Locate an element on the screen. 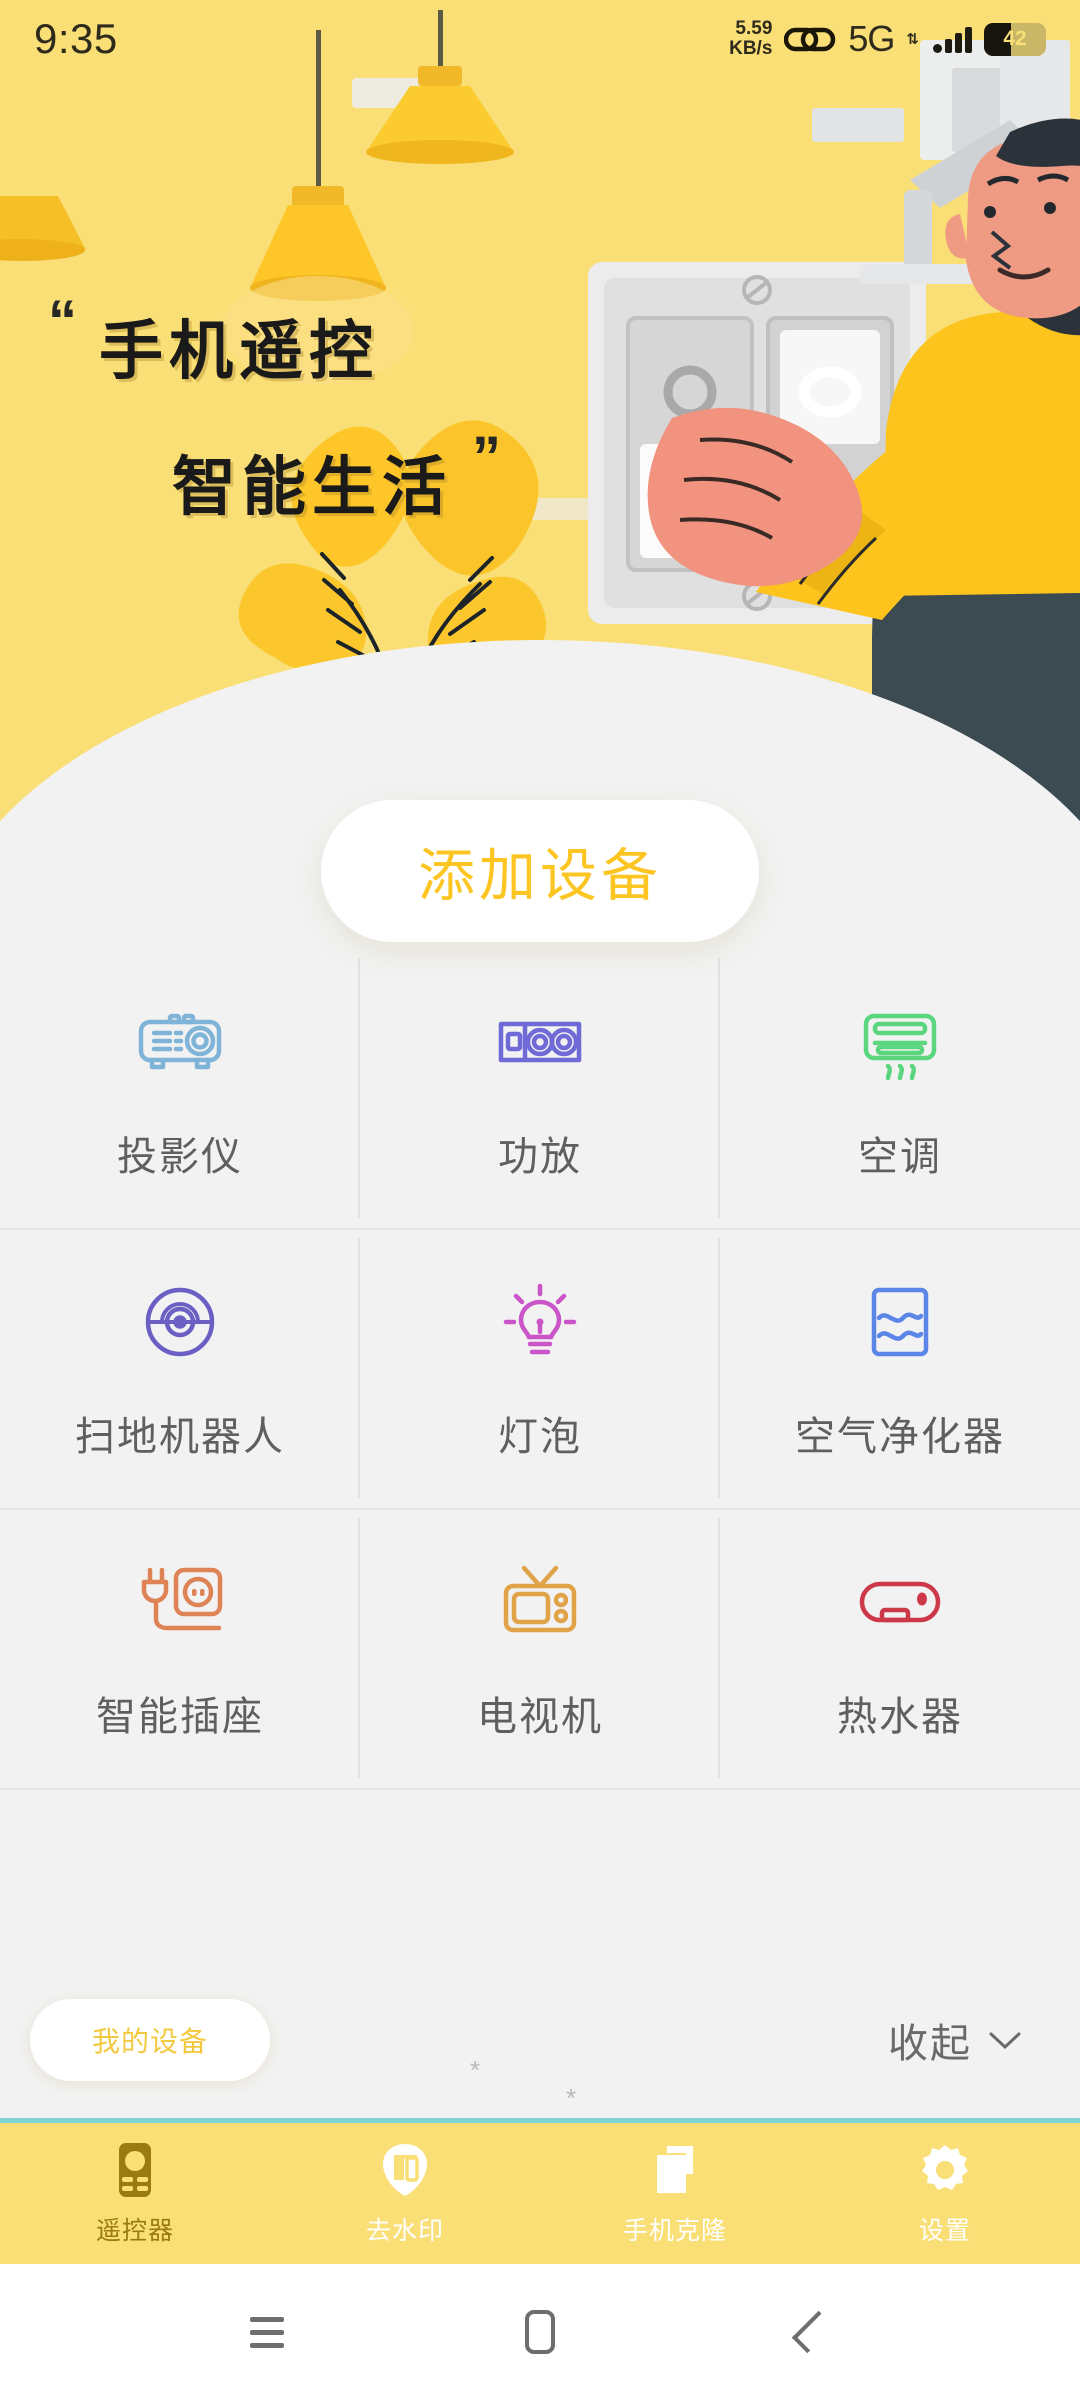 The image size is (1080, 2400). data-transfer-icon: ⇅ is located at coordinates (912, 39).